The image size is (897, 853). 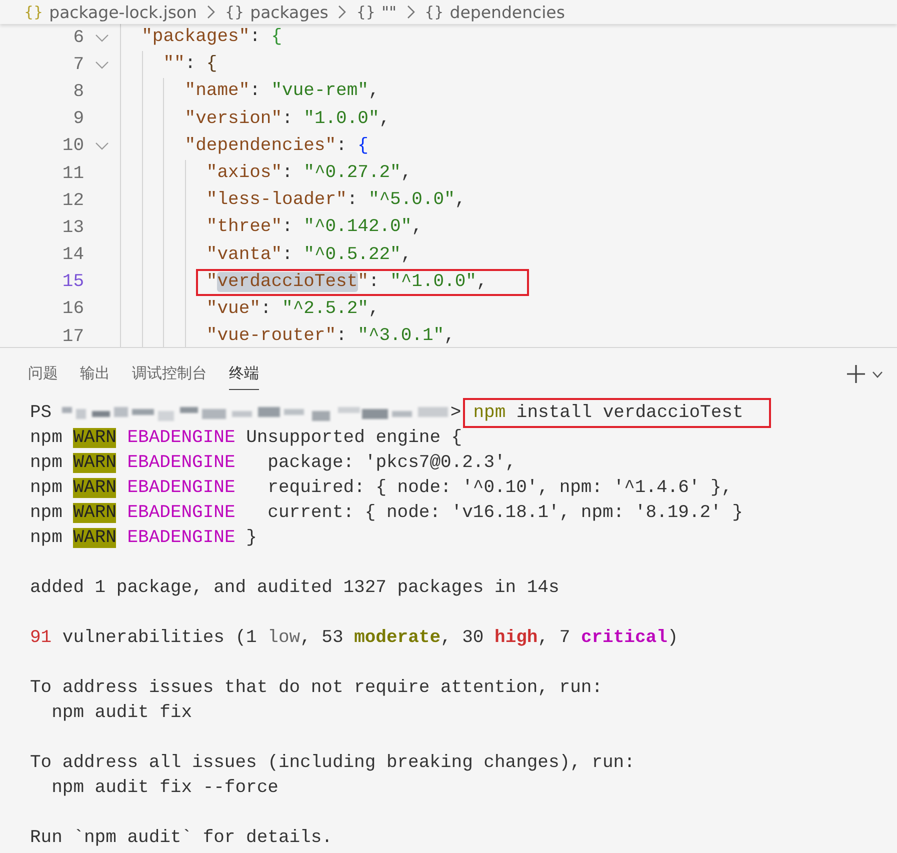 I want to click on code-line: "version": "1.0.0",, so click(x=287, y=119).